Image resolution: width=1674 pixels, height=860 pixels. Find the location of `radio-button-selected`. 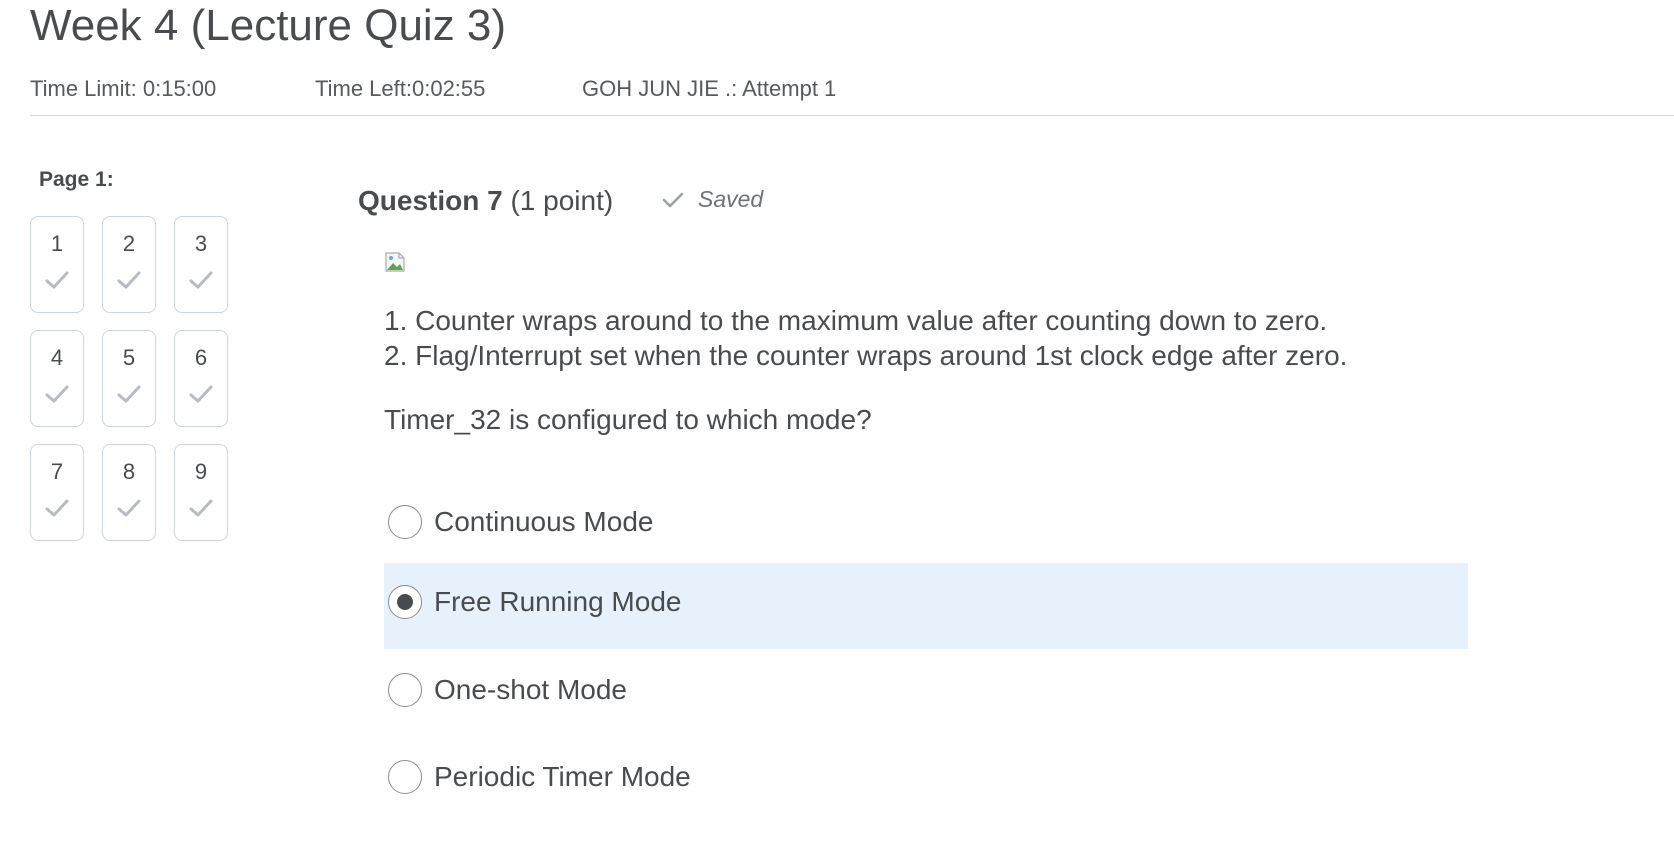

radio-button-selected is located at coordinates (405, 602).